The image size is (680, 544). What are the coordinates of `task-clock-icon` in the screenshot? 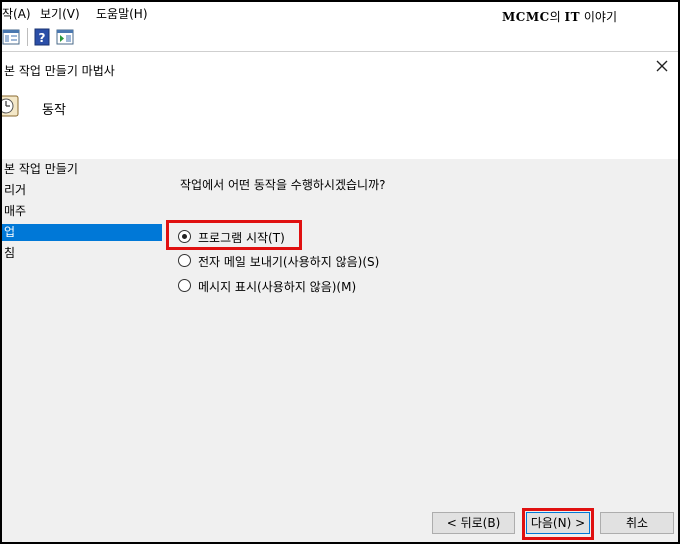 It's located at (11, 106).